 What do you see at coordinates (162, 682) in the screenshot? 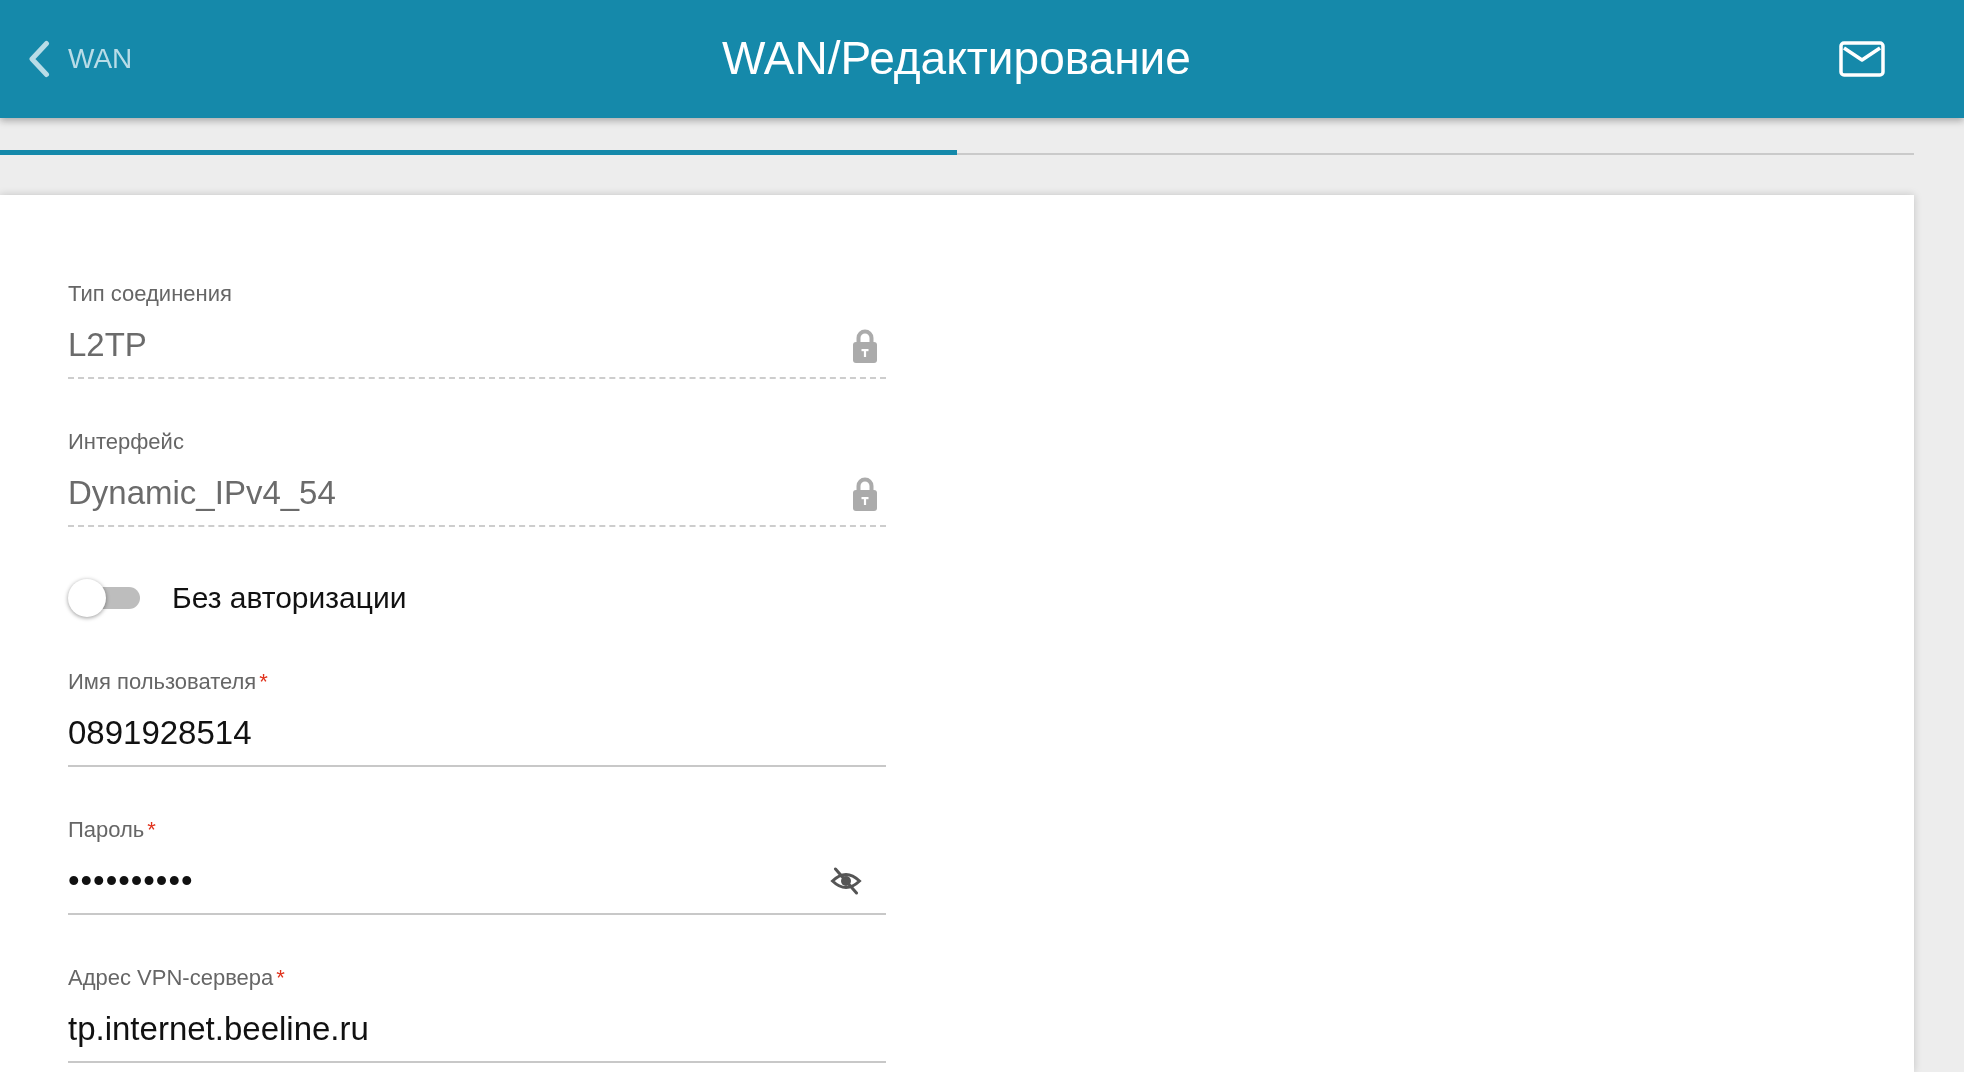
I see `field-label: Имя пользователя` at bounding box center [162, 682].